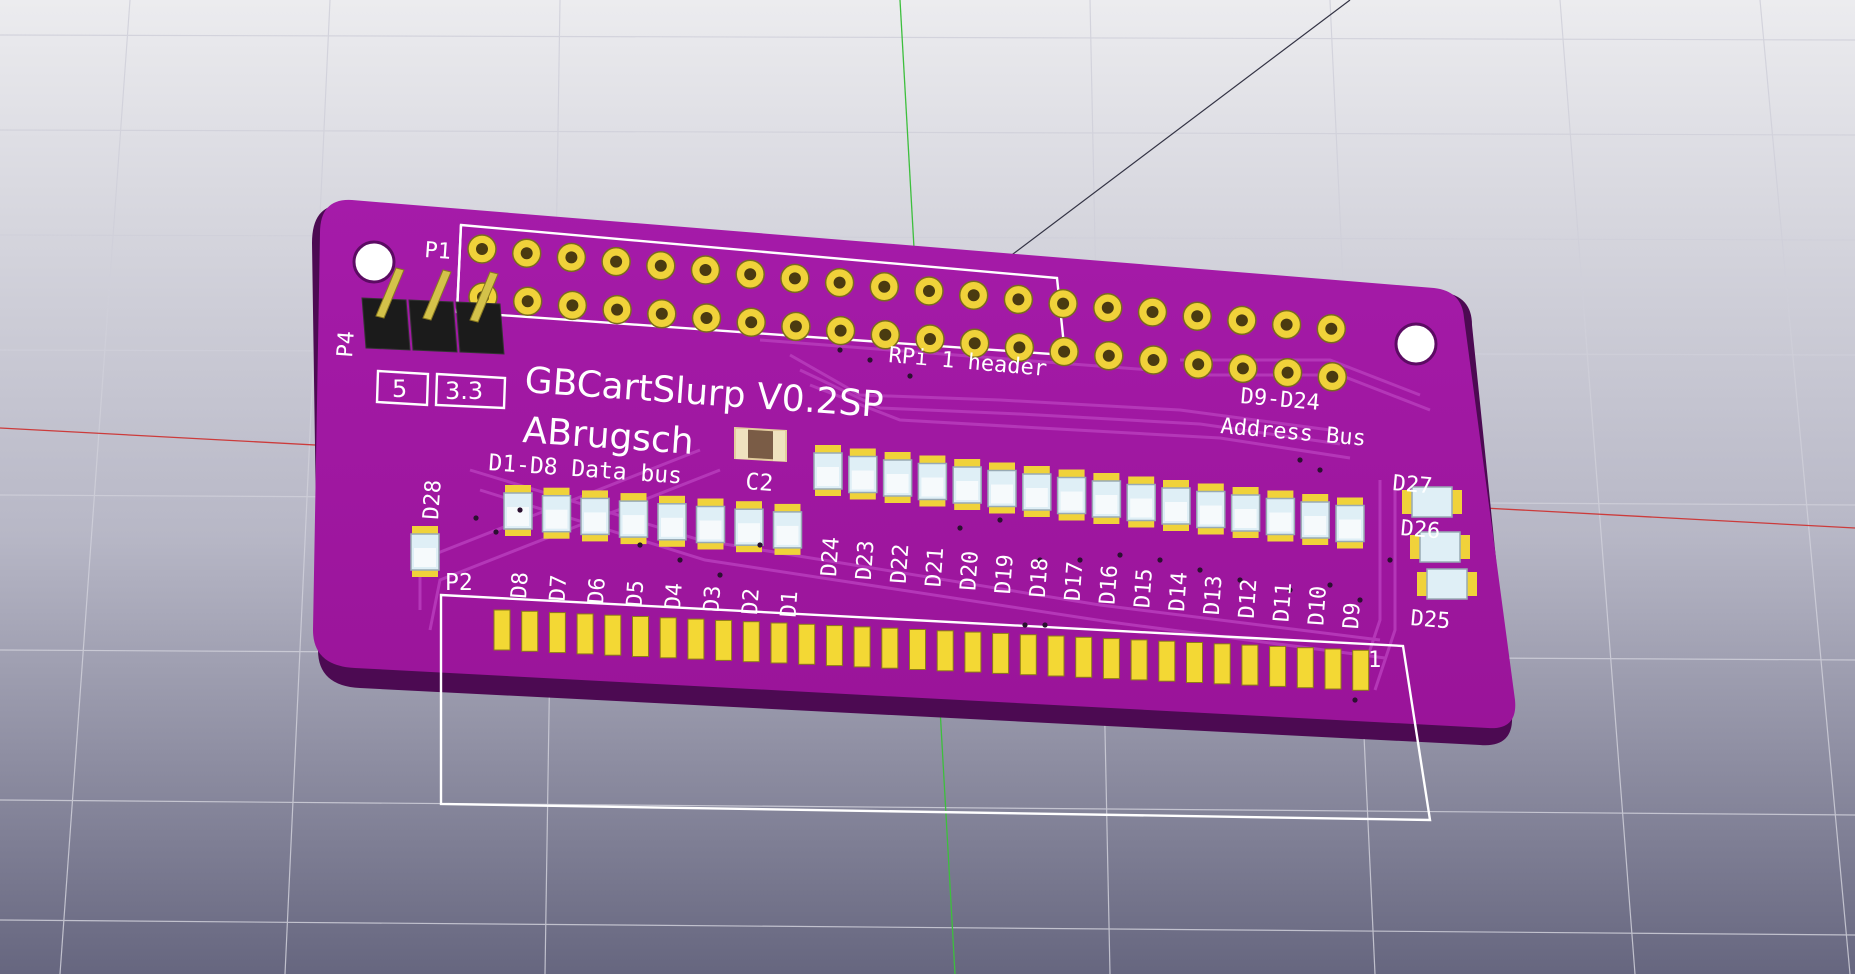 The image size is (1855, 974). What do you see at coordinates (1106, 498) in the screenshot?
I see `led-d16` at bounding box center [1106, 498].